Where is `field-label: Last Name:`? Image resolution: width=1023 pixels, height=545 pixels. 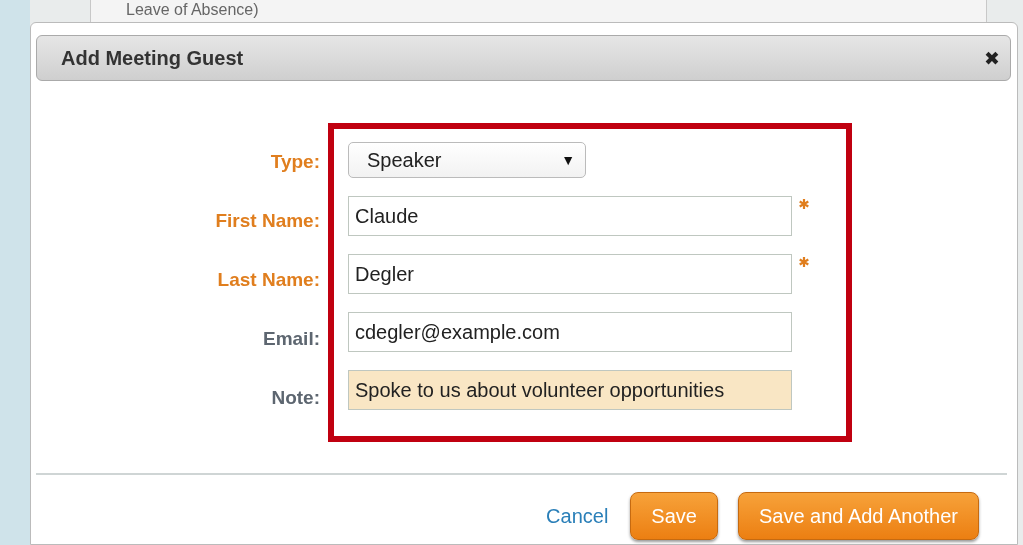
field-label: Last Name: is located at coordinates (269, 280).